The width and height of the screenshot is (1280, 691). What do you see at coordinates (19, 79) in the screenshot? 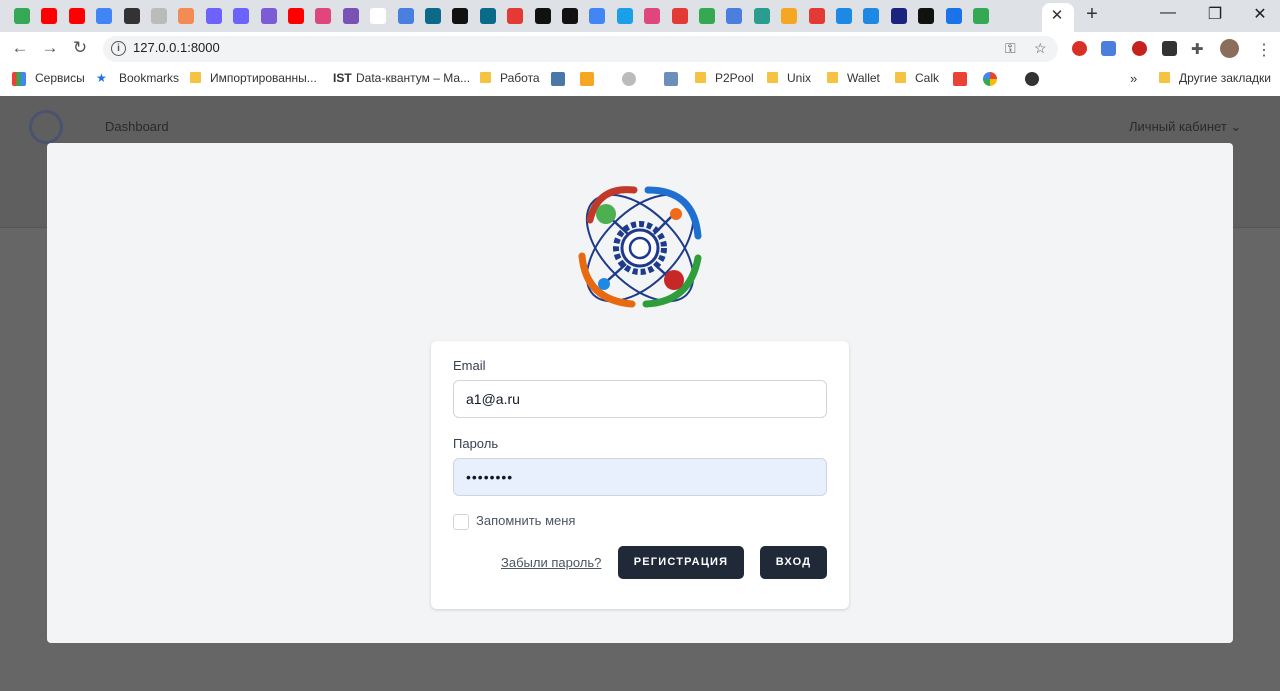
I see `apps-grid-icon` at bounding box center [19, 79].